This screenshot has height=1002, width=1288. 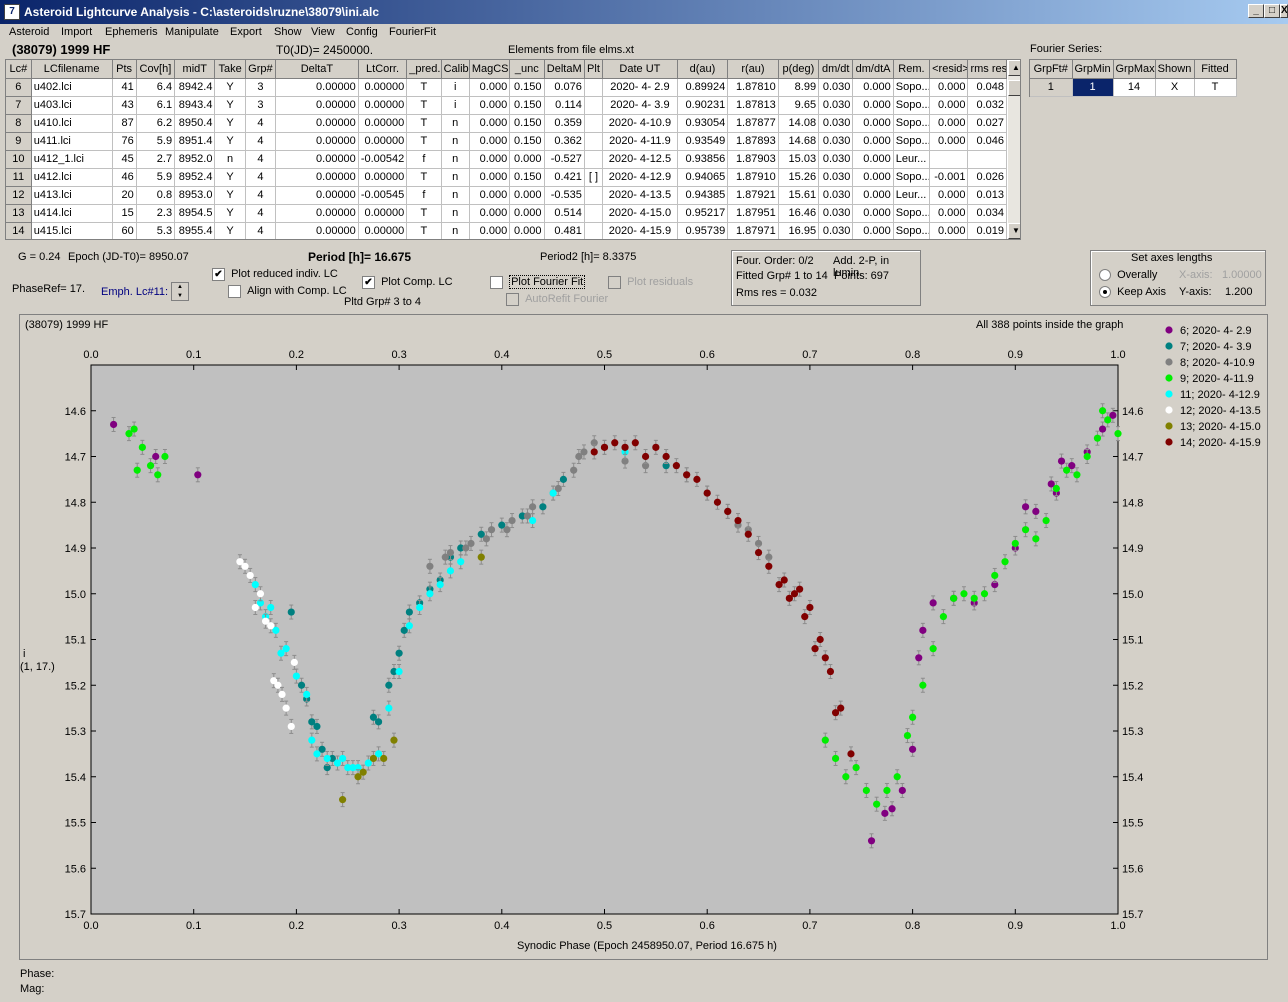 What do you see at coordinates (640, 123) in the screenshot?
I see `table-cell: 2020- 4-10.9` at bounding box center [640, 123].